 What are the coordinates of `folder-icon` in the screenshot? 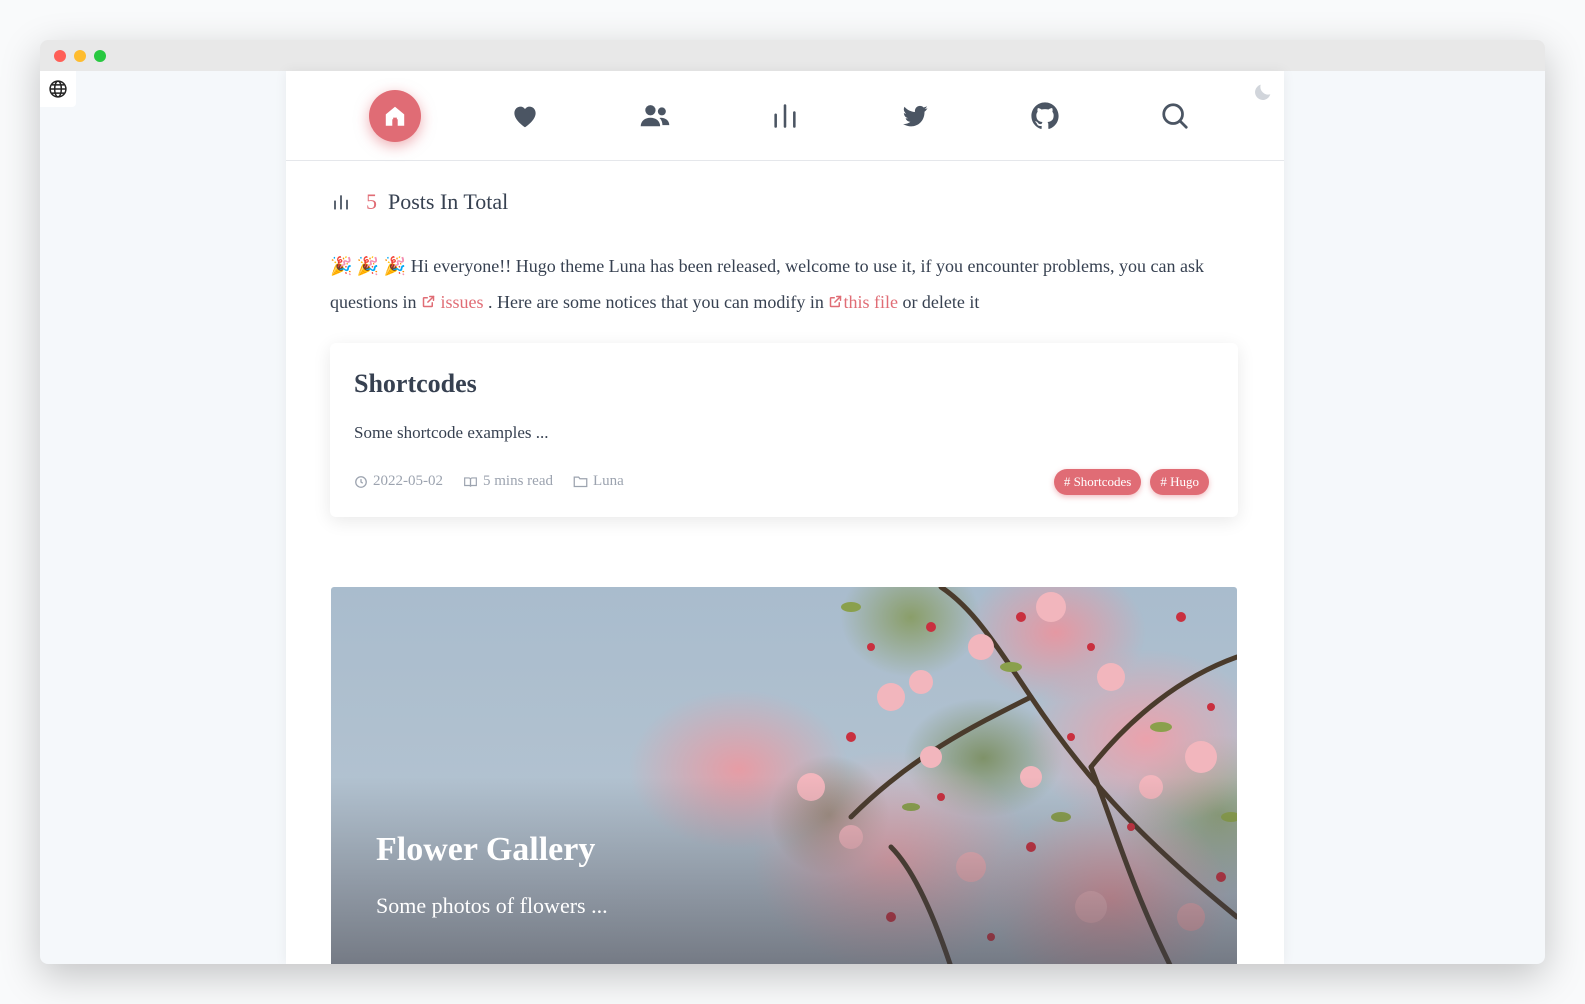 It's located at (580, 482).